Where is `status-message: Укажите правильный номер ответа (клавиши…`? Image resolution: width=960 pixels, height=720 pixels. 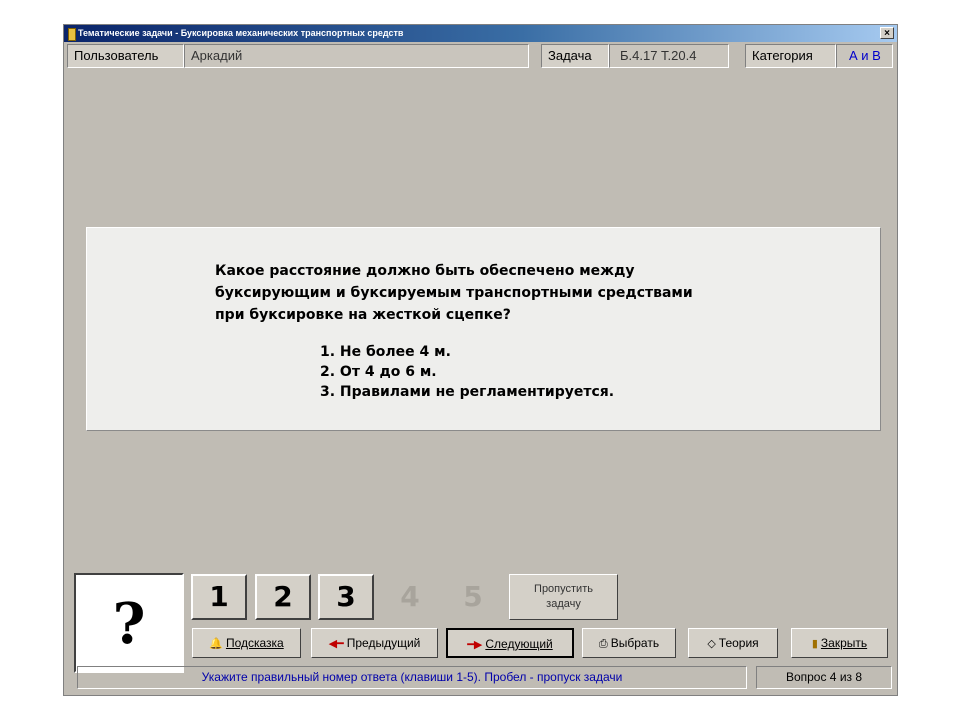 status-message: Укажите правильный номер ответа (клавиши… is located at coordinates (412, 677).